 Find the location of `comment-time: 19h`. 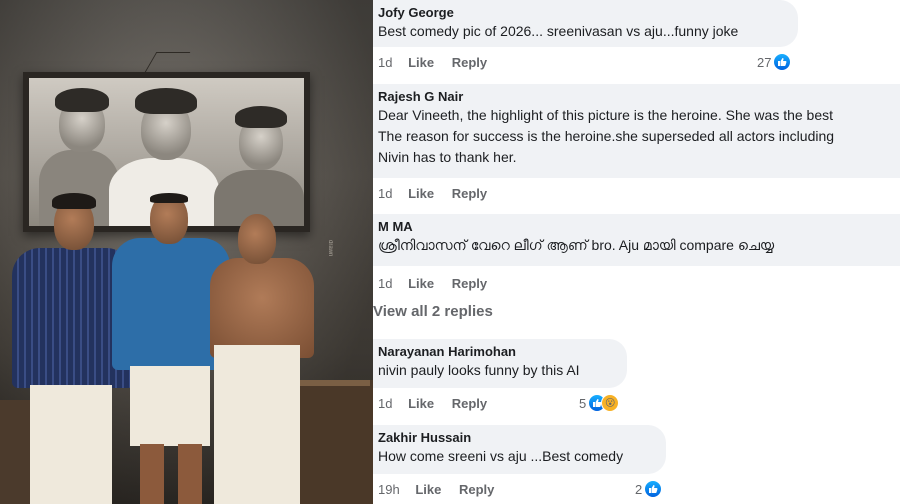

comment-time: 19h is located at coordinates (389, 489).